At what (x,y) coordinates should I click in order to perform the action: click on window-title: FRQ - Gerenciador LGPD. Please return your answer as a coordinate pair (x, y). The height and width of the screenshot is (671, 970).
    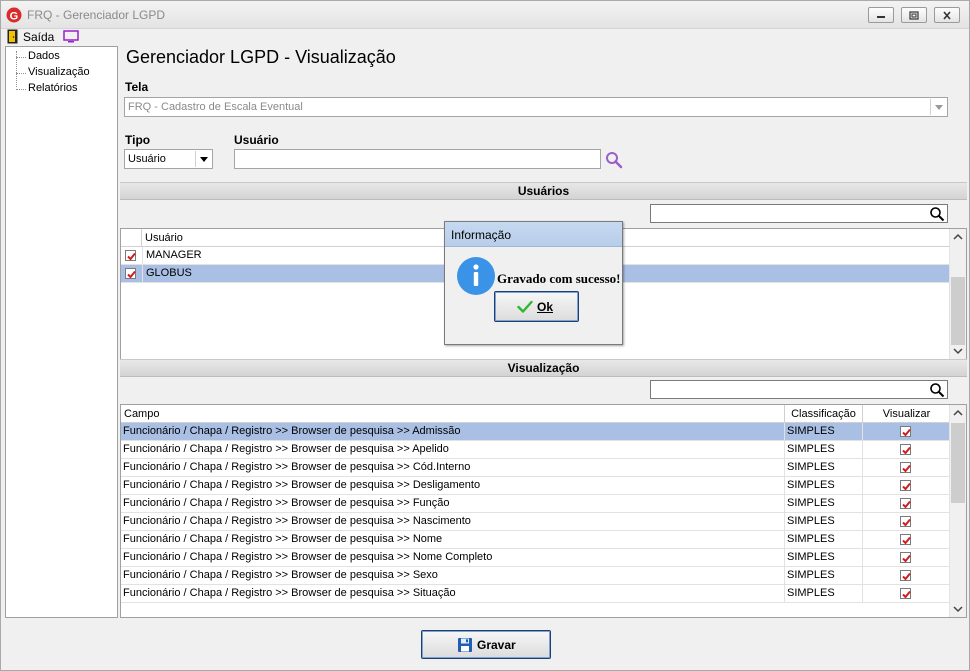
    Looking at the image, I should click on (96, 15).